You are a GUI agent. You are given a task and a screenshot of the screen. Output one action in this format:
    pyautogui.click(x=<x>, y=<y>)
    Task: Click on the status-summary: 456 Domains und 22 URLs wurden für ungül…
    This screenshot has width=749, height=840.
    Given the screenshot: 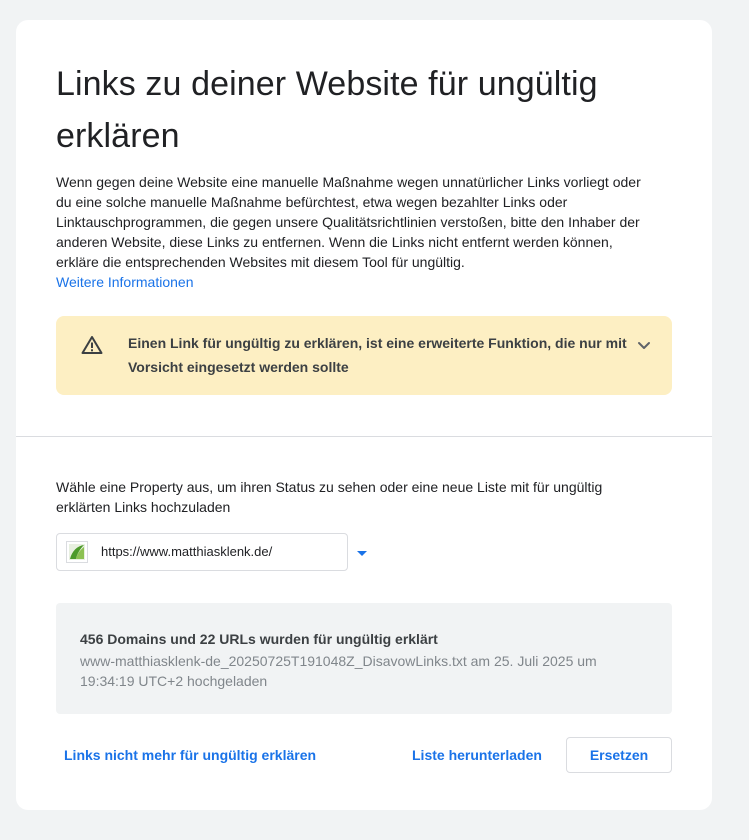 What is the action you would take?
    pyautogui.click(x=259, y=639)
    